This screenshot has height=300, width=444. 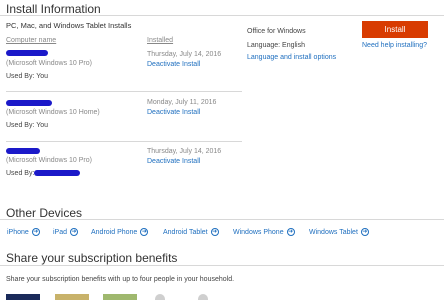 What do you see at coordinates (92, 258) in the screenshot?
I see `share-title: Share your subscription benefits` at bounding box center [92, 258].